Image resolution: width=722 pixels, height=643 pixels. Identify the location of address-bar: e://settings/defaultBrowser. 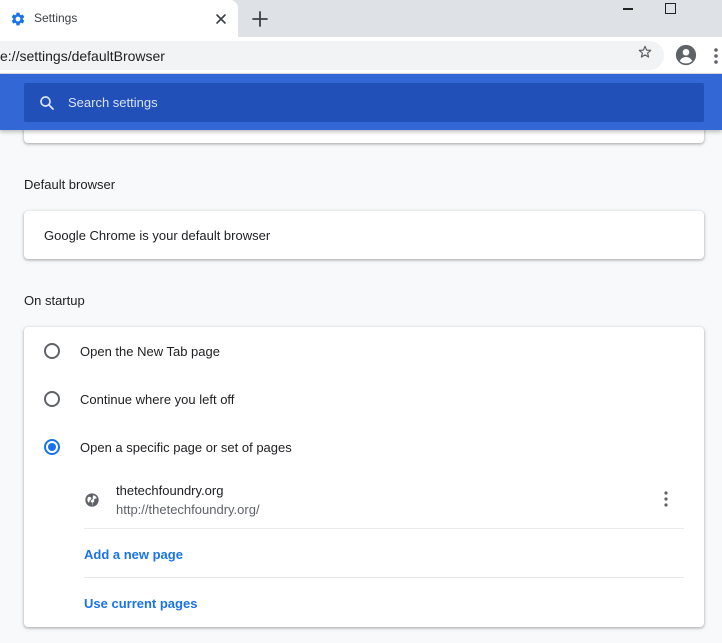
(332, 55).